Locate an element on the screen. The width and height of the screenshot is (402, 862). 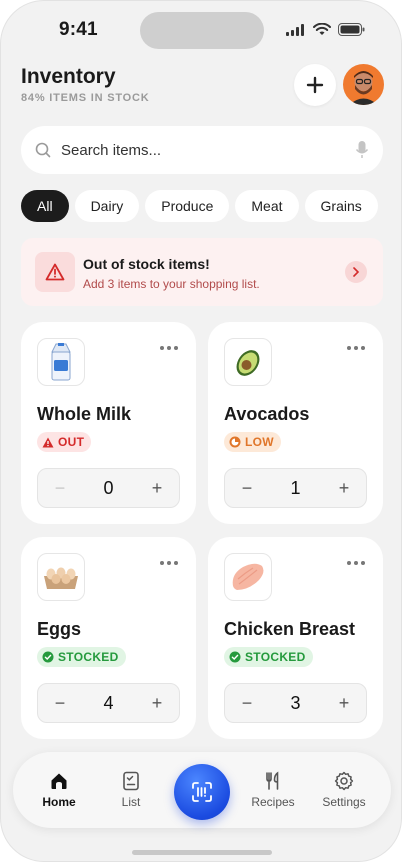
status-badge-label: LOW is located at coordinates (259, 442).